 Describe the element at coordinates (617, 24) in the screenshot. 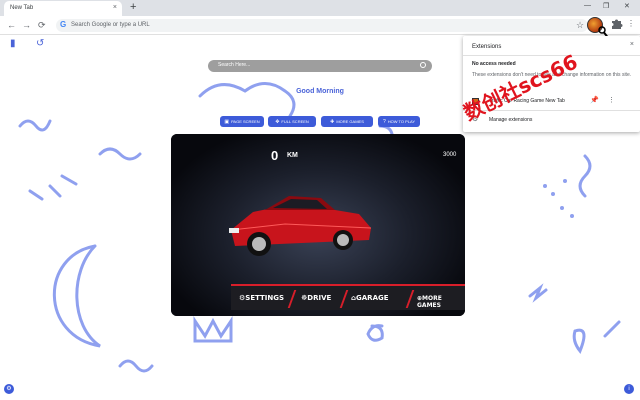

I see `extensions-puzzle-icon` at that location.